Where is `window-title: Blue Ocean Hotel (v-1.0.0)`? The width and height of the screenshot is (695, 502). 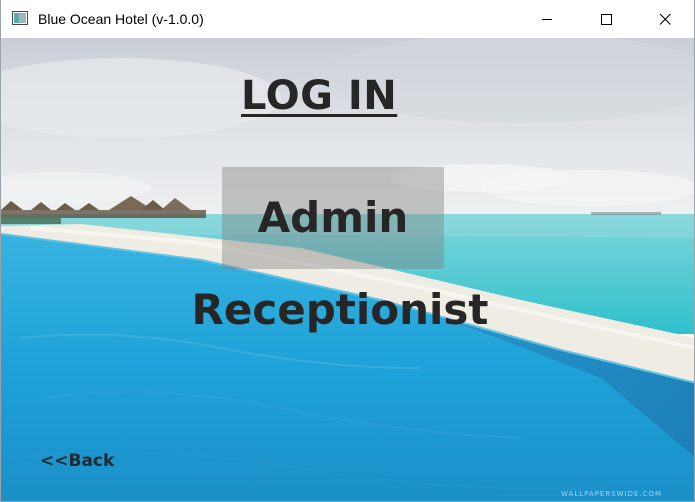
window-title: Blue Ocean Hotel (v-1.0.0) is located at coordinates (121, 19).